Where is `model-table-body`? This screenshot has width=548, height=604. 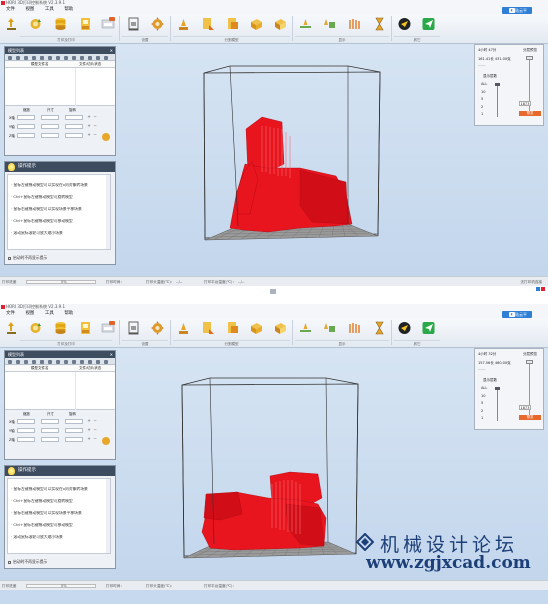 model-table-body is located at coordinates (60, 391).